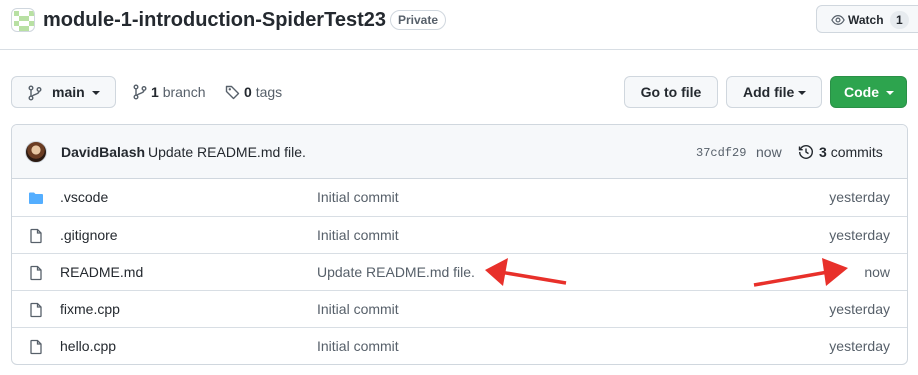 The height and width of the screenshot is (375, 918). What do you see at coordinates (526, 272) in the screenshot?
I see `annotation-arrow-left` at bounding box center [526, 272].